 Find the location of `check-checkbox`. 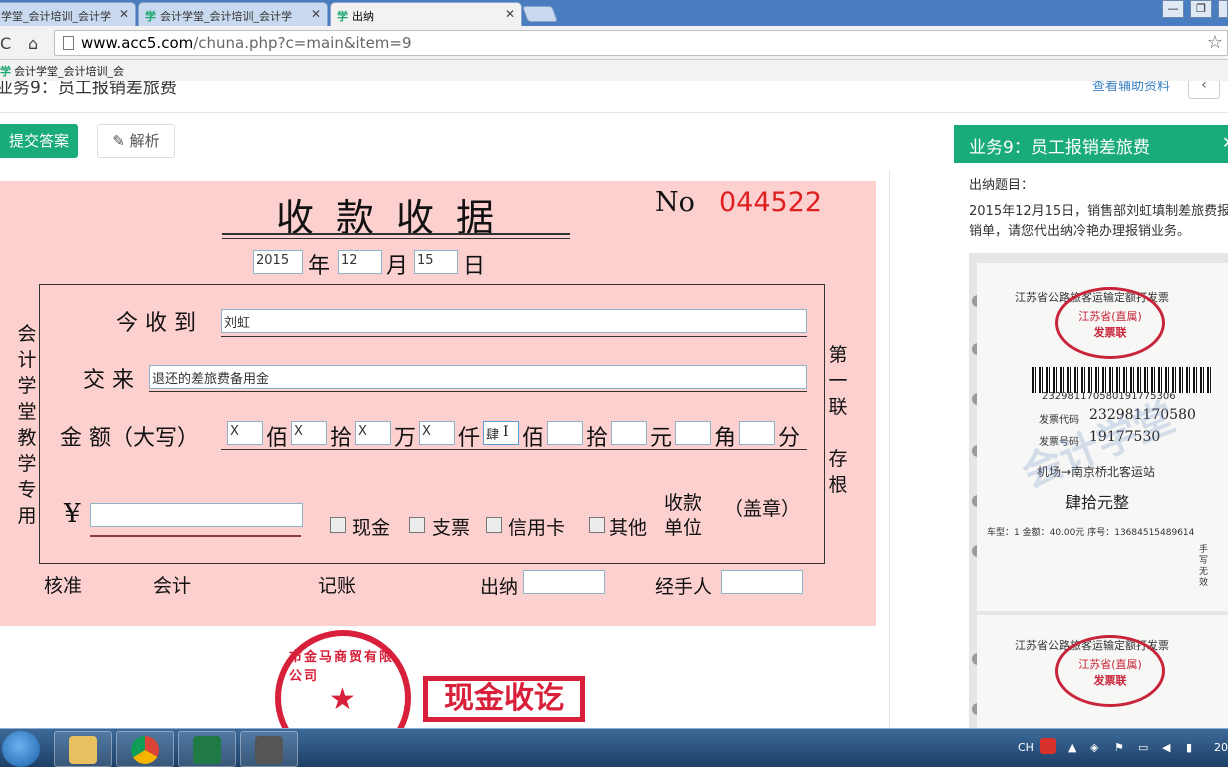

check-checkbox is located at coordinates (417, 525).